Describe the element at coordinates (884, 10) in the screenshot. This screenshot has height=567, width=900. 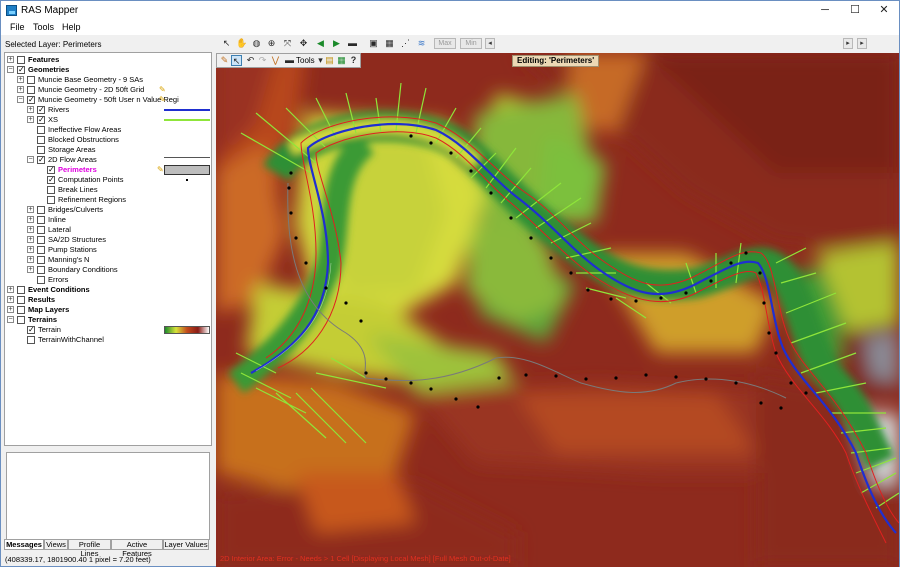
I see `close-button: ✕` at that location.